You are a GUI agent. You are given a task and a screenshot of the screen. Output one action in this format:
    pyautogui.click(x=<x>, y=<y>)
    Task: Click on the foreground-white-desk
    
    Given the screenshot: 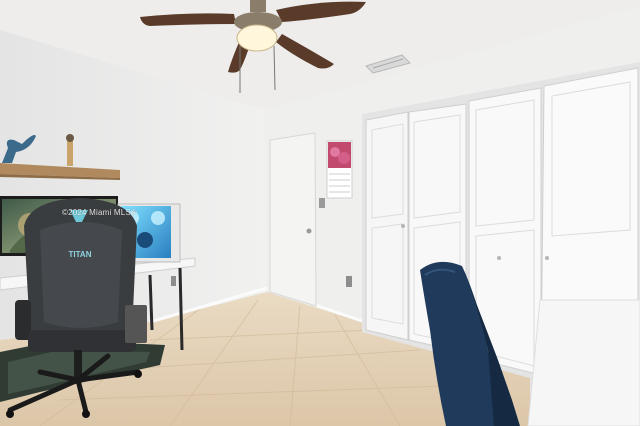 What is the action you would take?
    pyautogui.click(x=583, y=362)
    